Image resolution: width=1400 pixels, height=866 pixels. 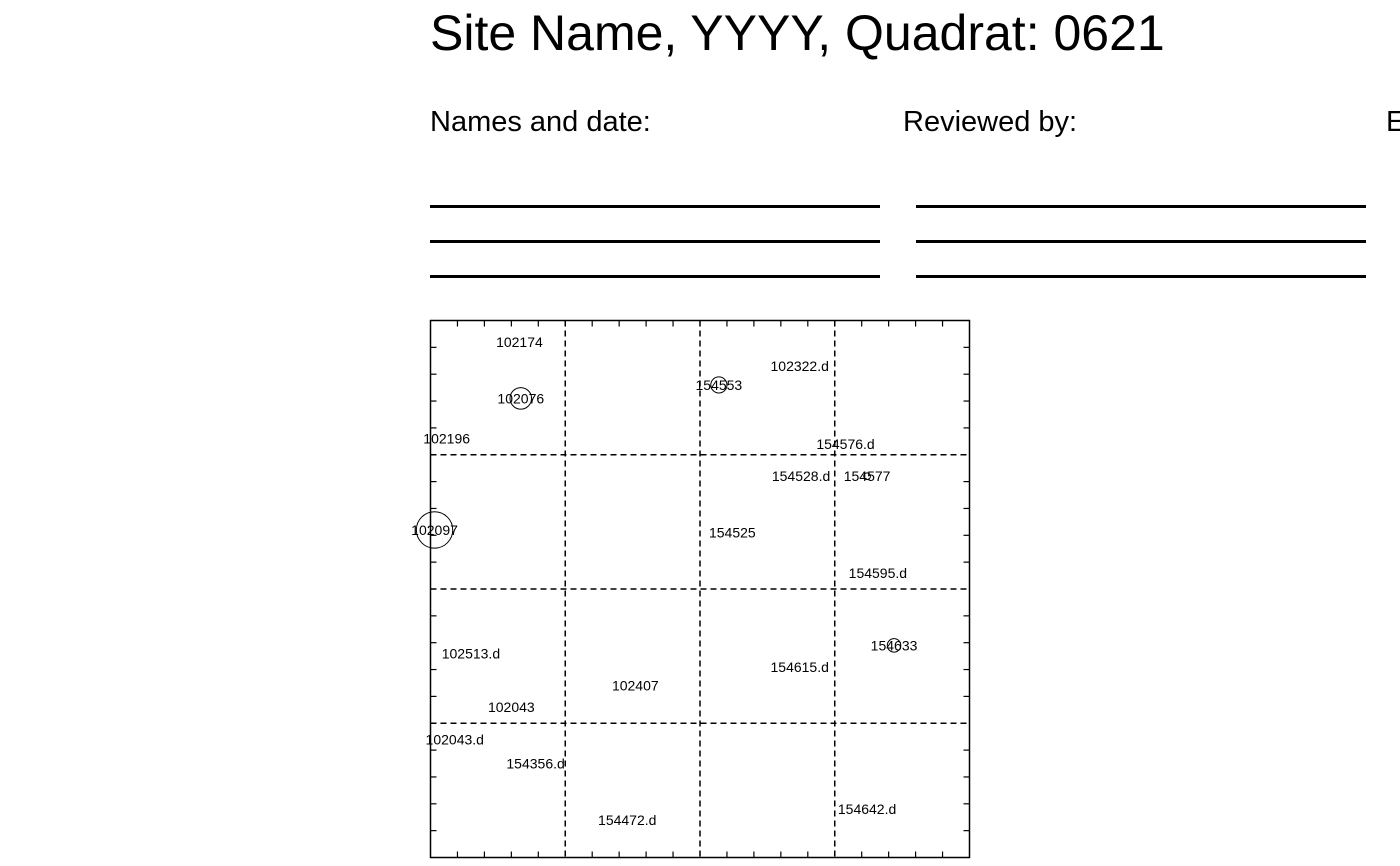 What do you see at coordinates (878, 573) in the screenshot?
I see `tree-tag-label: 154595.d` at bounding box center [878, 573].